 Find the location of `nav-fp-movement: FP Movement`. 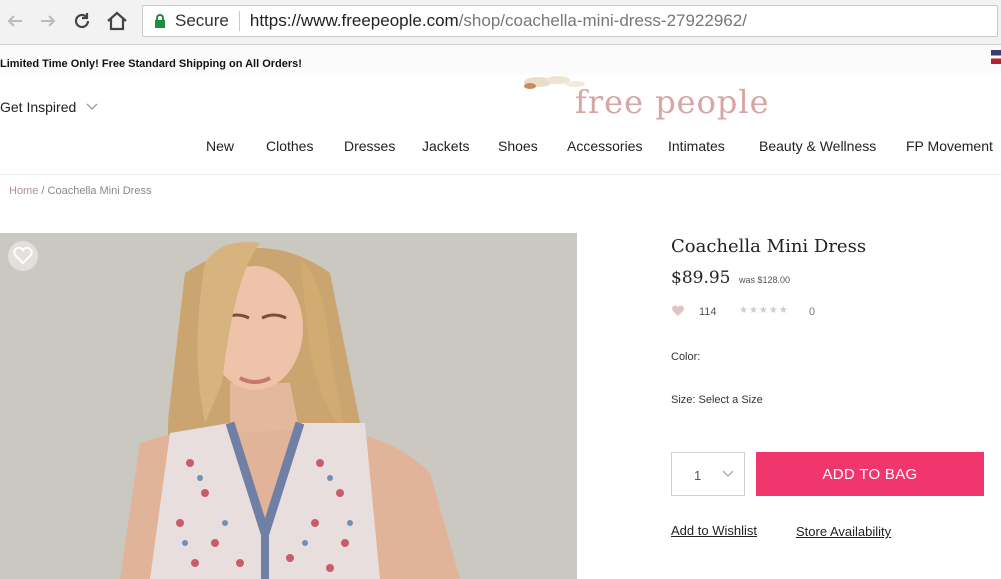

nav-fp-movement: FP Movement is located at coordinates (949, 146).